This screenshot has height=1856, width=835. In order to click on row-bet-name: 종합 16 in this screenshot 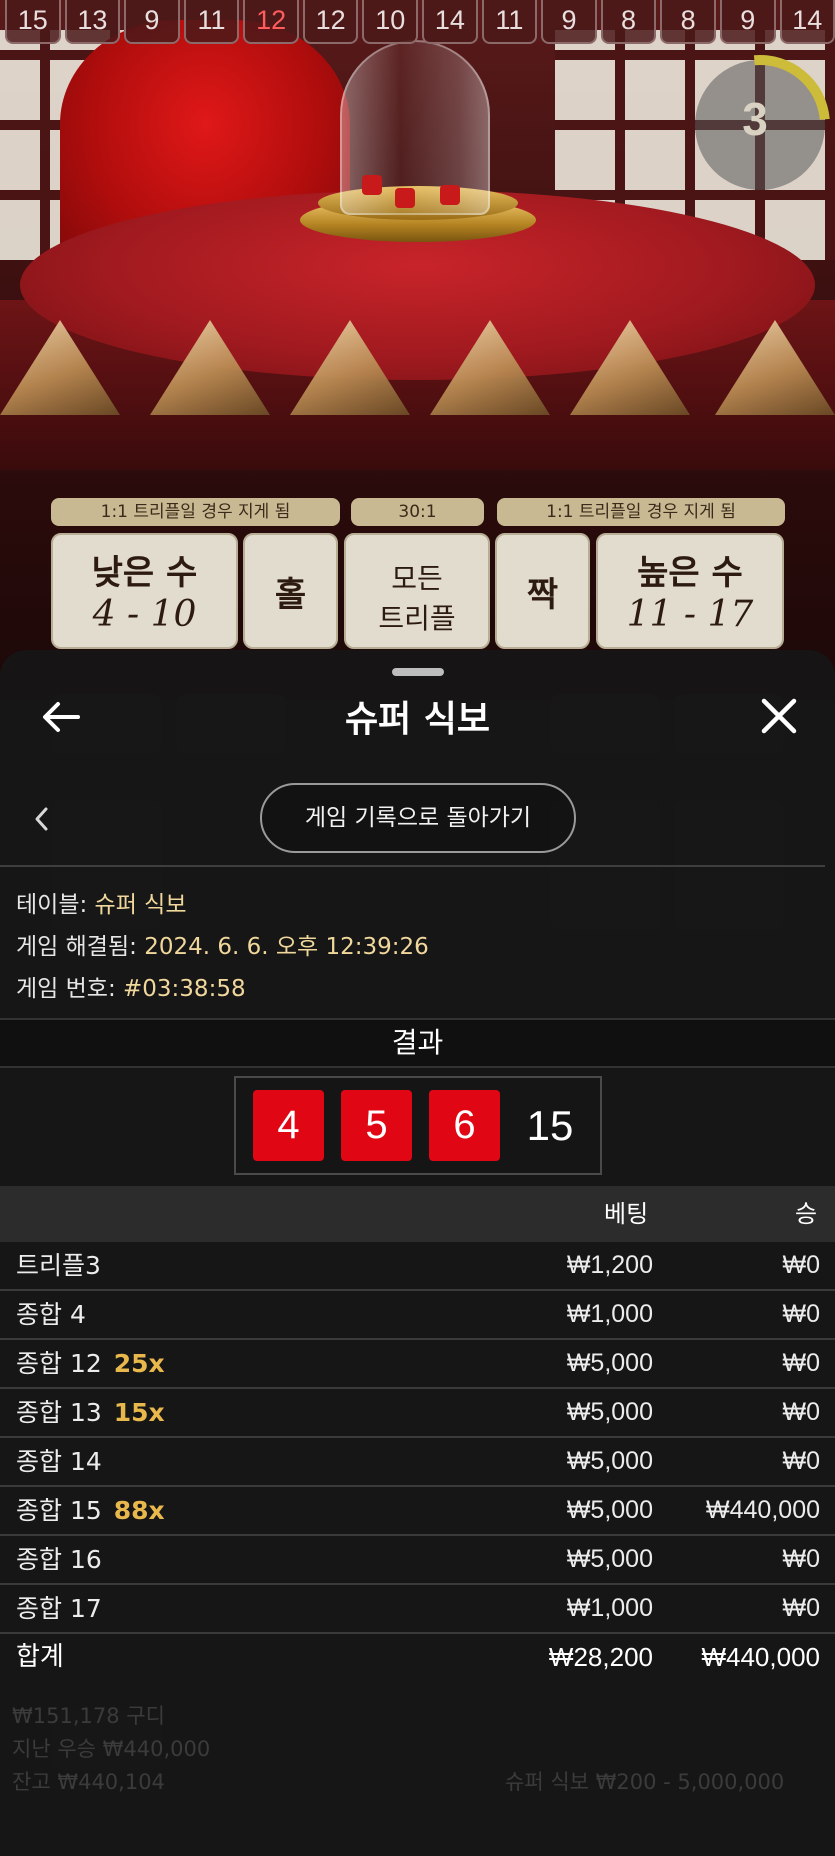, I will do `click(59, 1559)`.